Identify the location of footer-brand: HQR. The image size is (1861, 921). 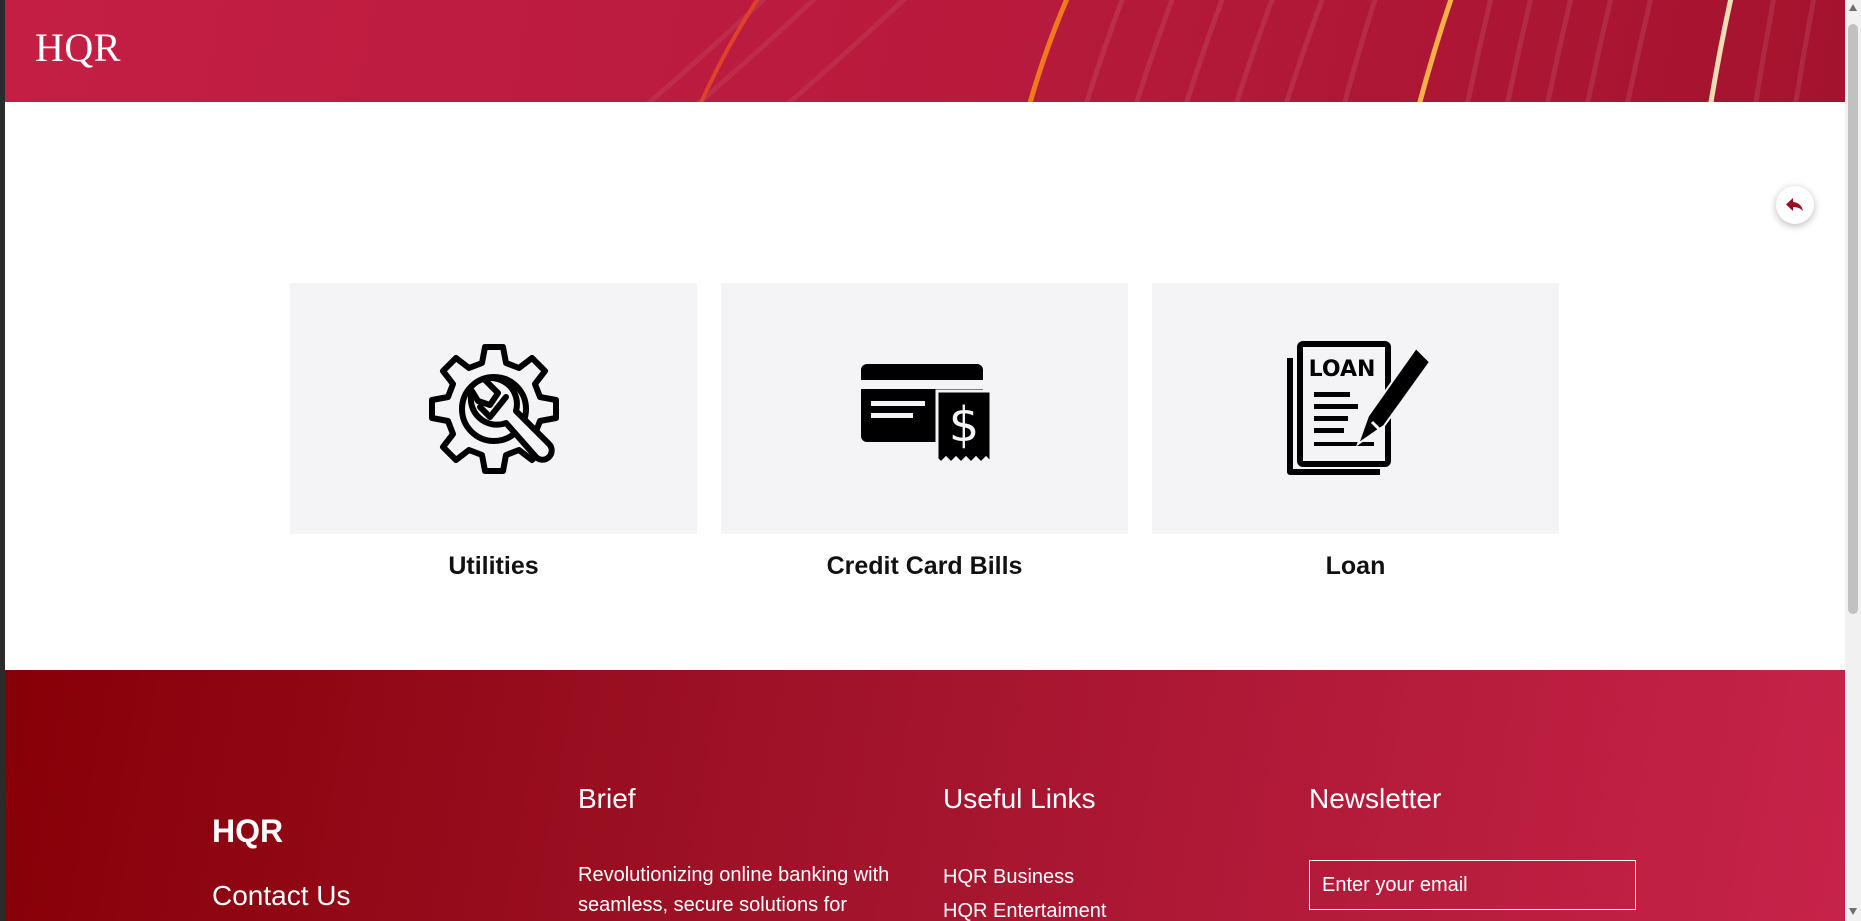
(247, 831).